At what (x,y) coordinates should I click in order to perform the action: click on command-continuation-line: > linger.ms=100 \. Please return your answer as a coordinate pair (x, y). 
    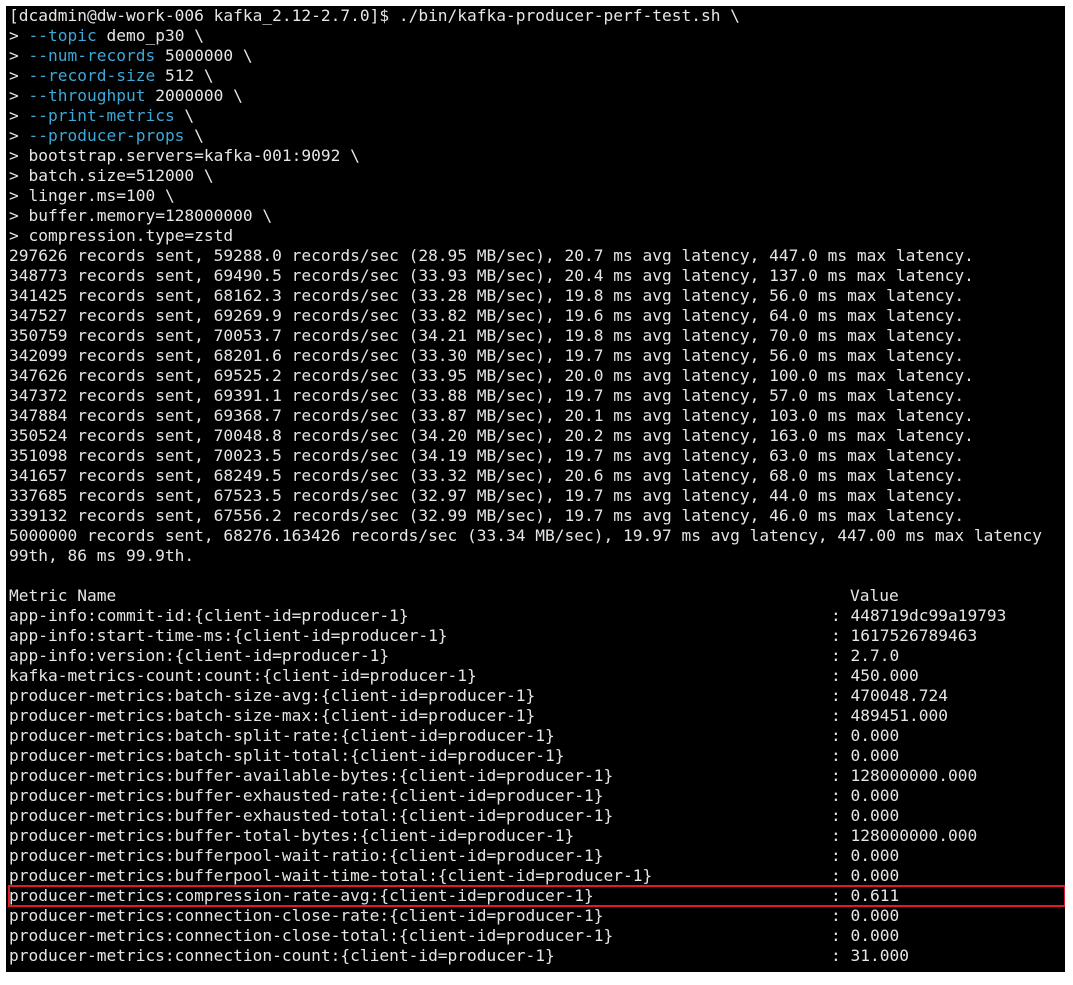
    Looking at the image, I should click on (92, 196).